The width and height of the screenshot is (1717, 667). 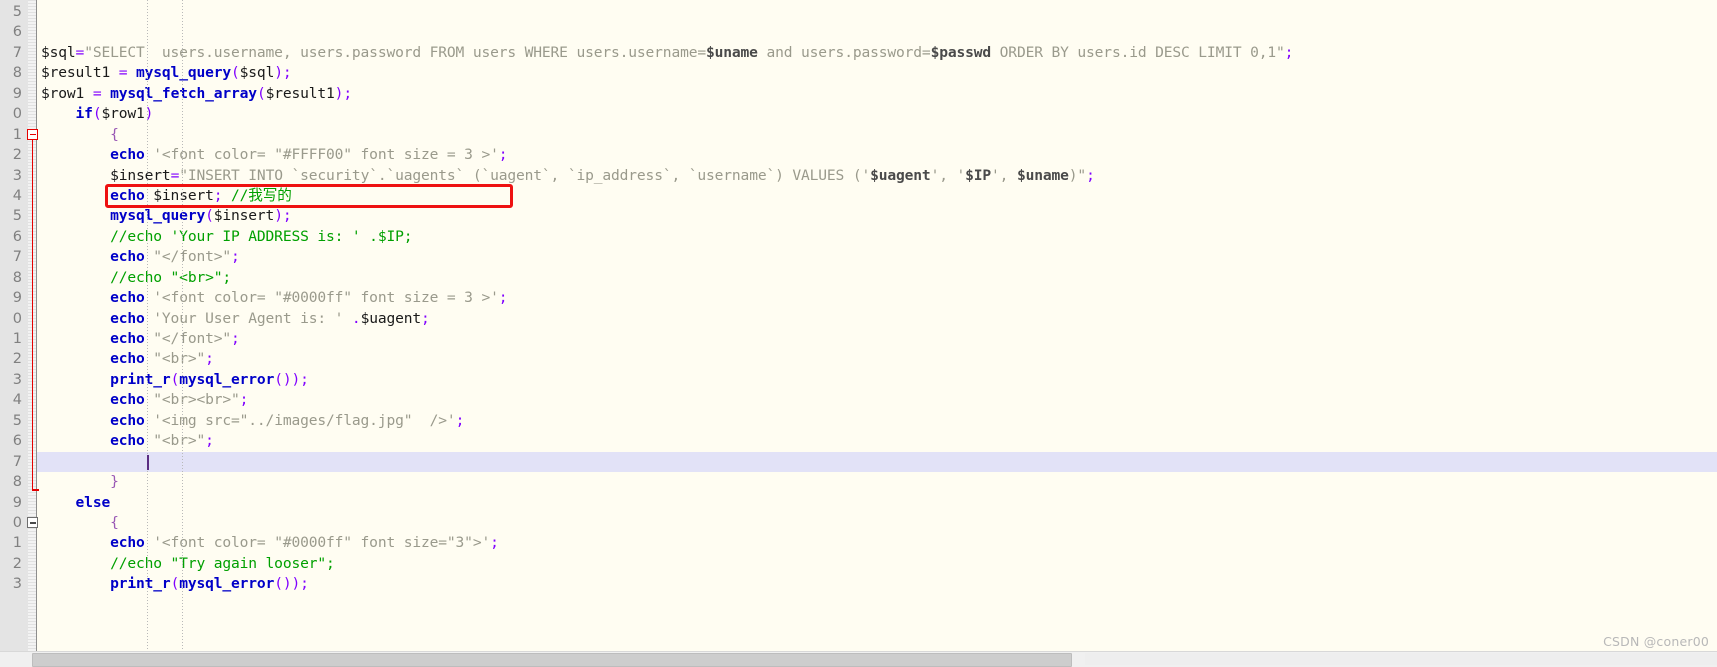 What do you see at coordinates (877, 73) in the screenshot?
I see `code-line: $result1 = mysql_query($sql);` at bounding box center [877, 73].